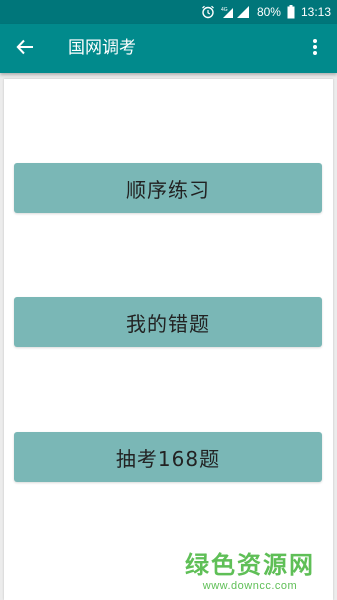  What do you see at coordinates (291, 12) in the screenshot?
I see `battery-icon` at bounding box center [291, 12].